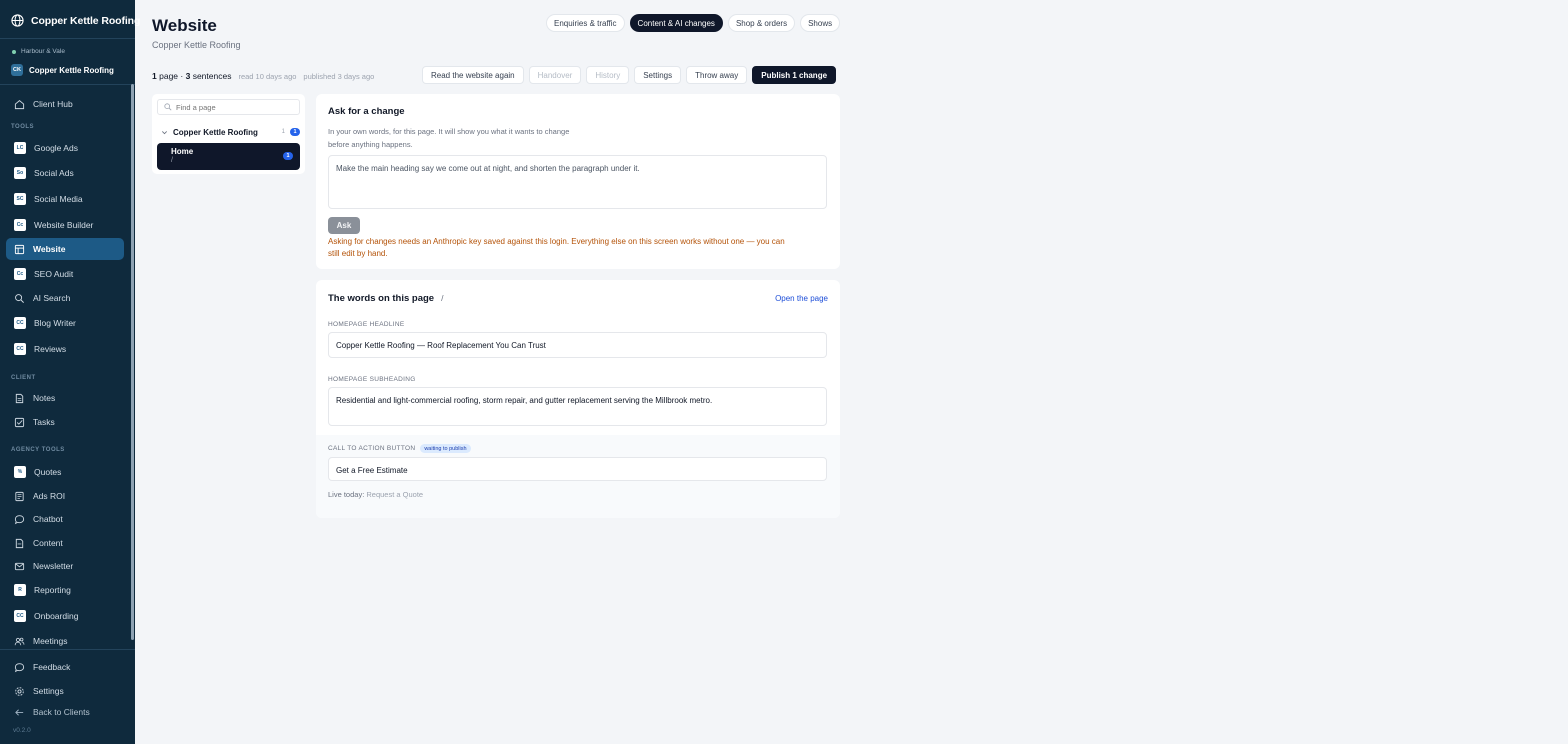  Describe the element at coordinates (794, 75) in the screenshot. I see `publish-button: Publish 1 change` at that location.